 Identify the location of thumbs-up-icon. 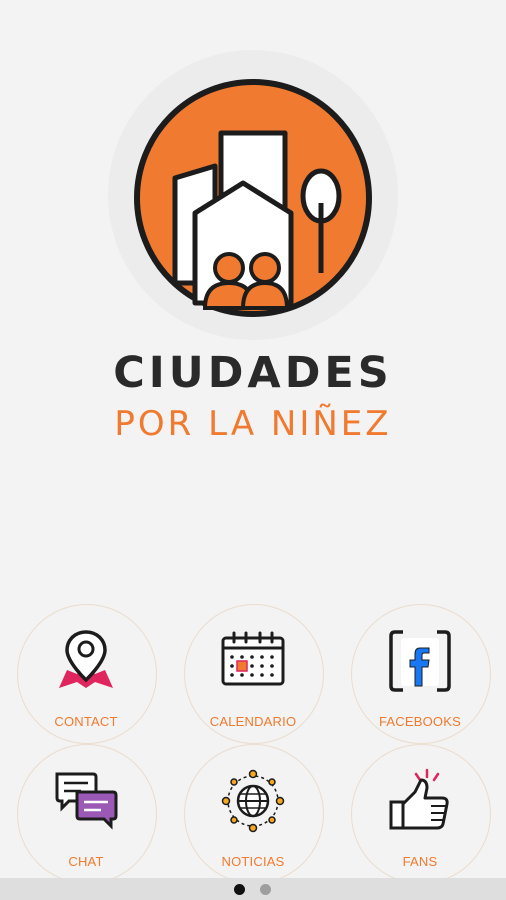
(419, 799).